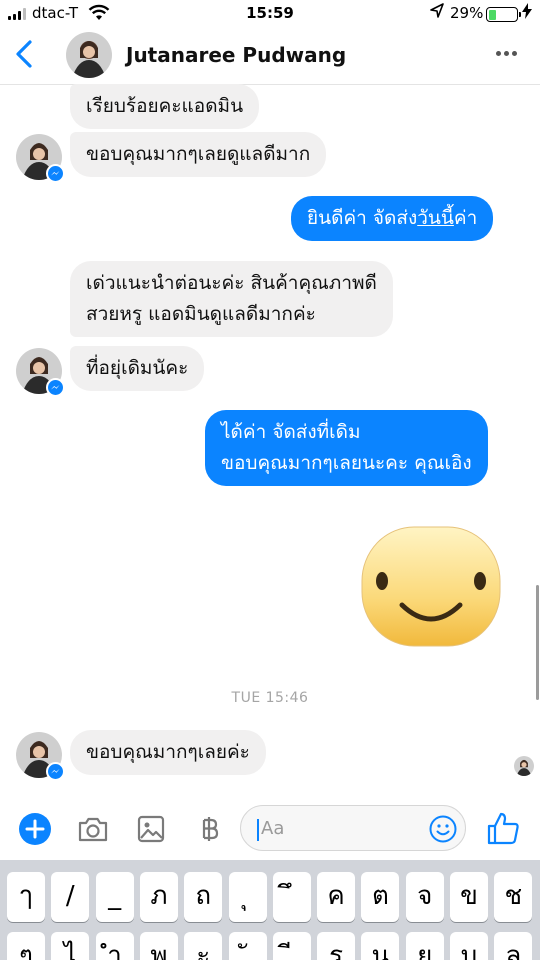 The image size is (540, 960). What do you see at coordinates (231, 283) in the screenshot?
I see `message-text: เด่วแนะนำต่อนะค่ะ สินค้าคุณภาพดี` at bounding box center [231, 283].